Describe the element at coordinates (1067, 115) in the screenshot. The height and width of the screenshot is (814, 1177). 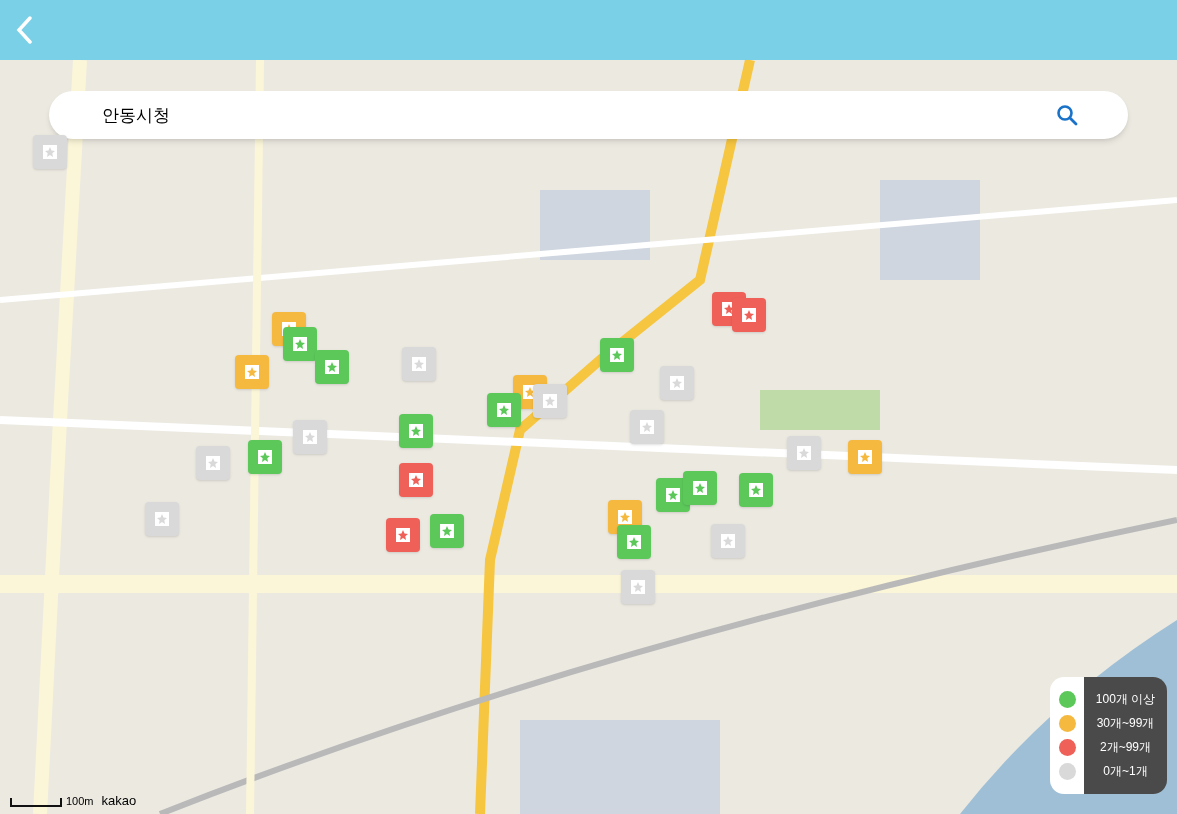
I see `search-icon` at that location.